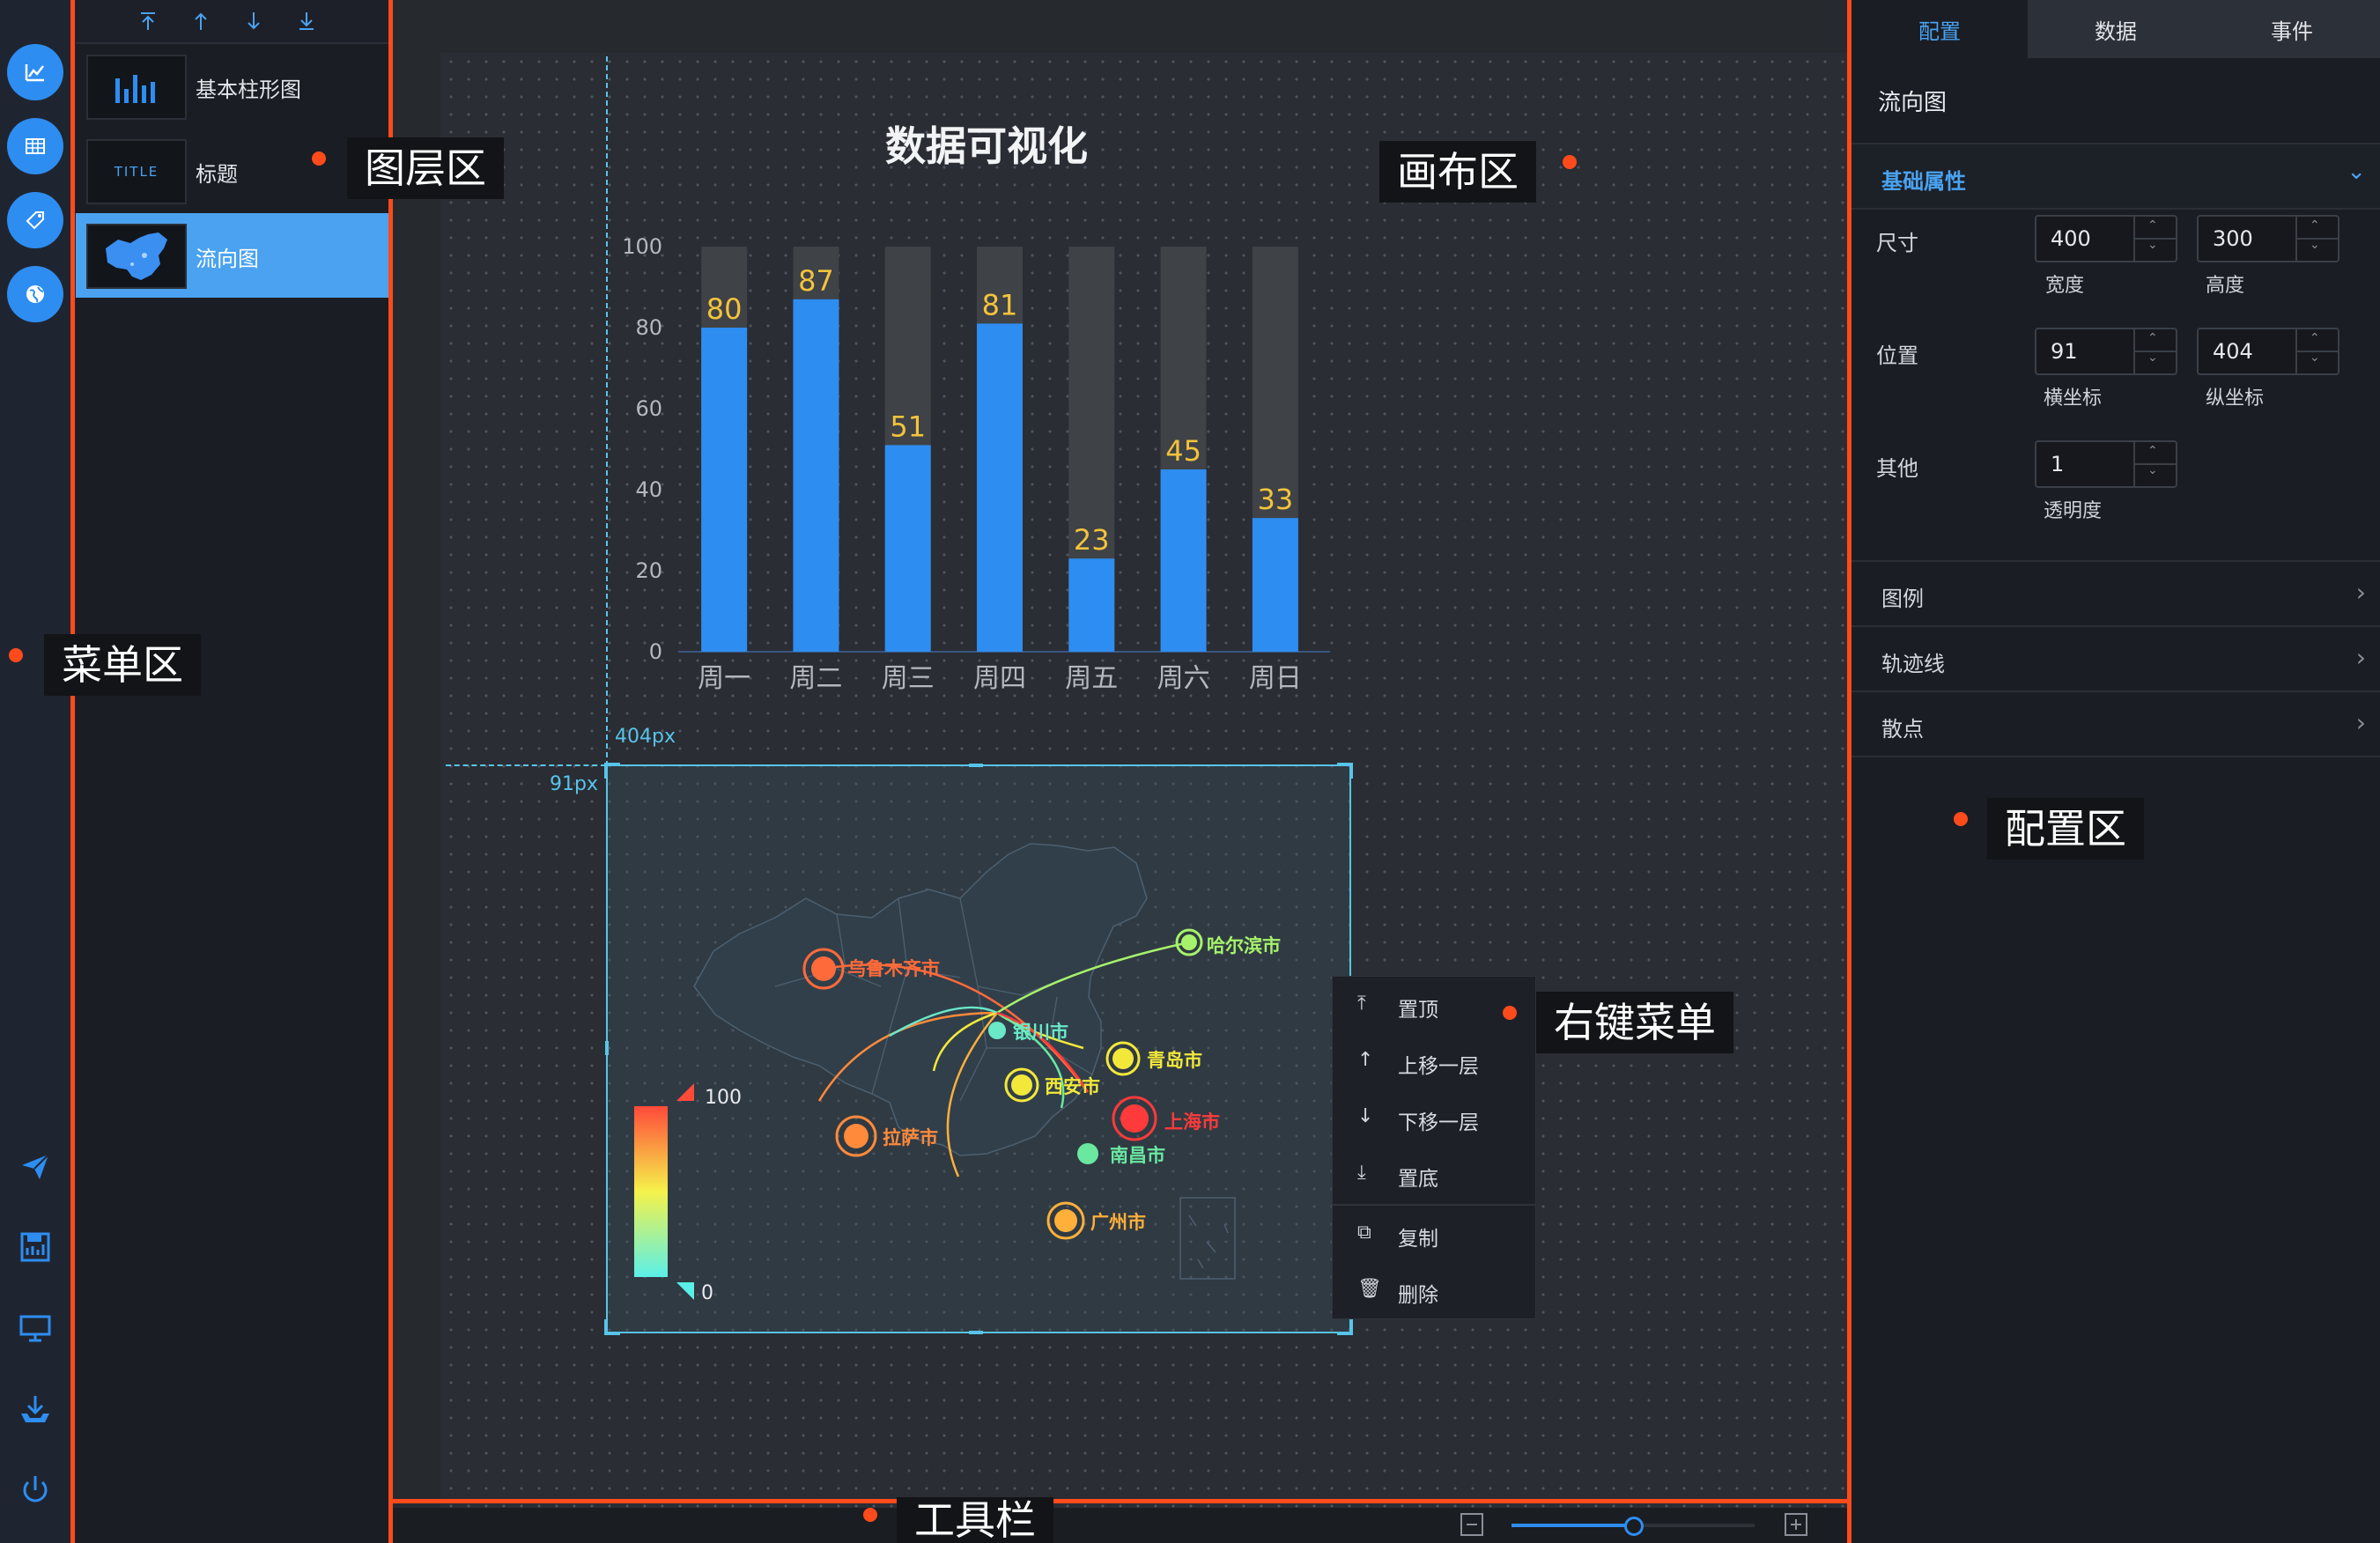  I want to click on ctx-copy: ⧉ 复制, so click(1434, 1234).